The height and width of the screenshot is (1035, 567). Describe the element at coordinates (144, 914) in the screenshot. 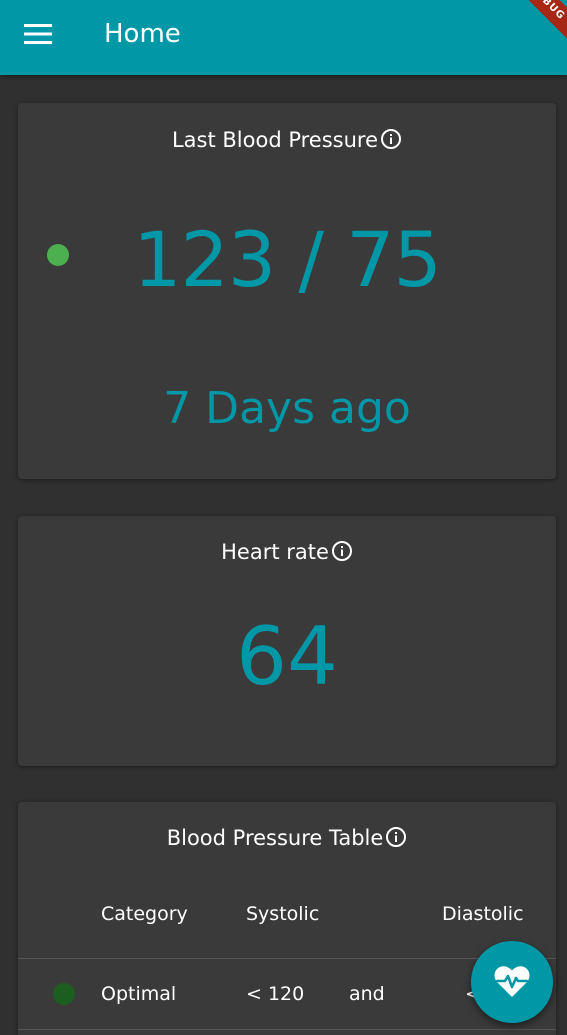

I see `column-header-category: Category` at that location.